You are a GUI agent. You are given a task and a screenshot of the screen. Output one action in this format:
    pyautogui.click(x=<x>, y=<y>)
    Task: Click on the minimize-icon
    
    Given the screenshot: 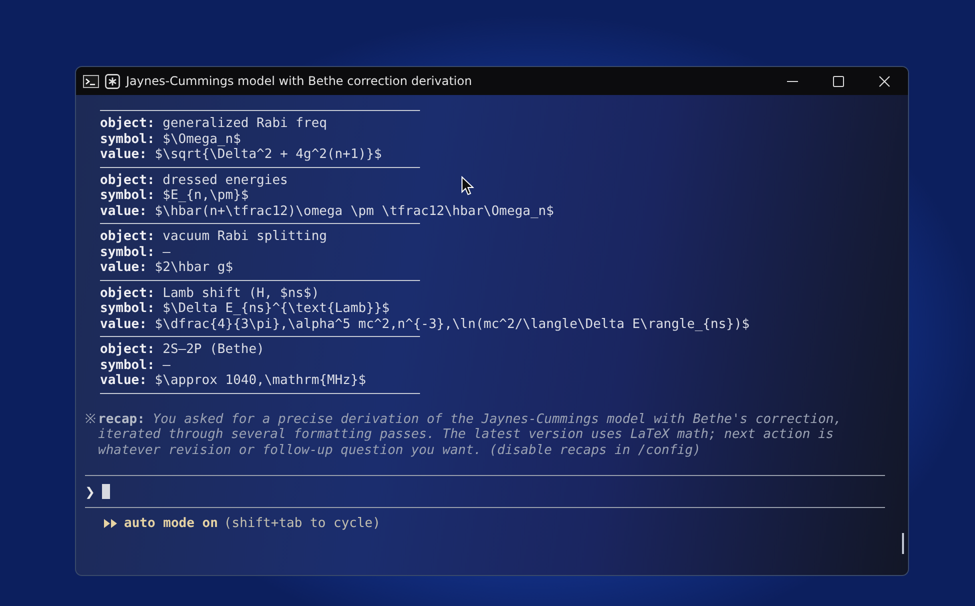 What is the action you would take?
    pyautogui.click(x=792, y=81)
    